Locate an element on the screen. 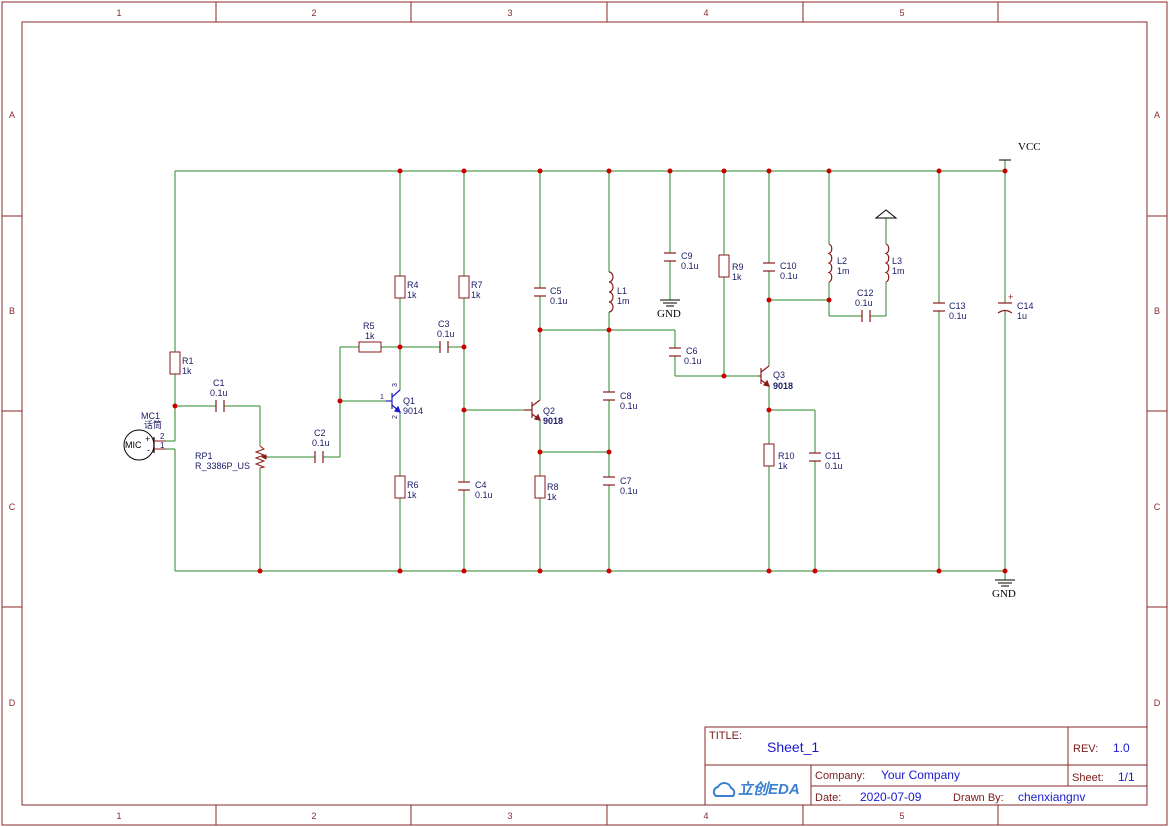 Image resolution: width=1169 pixels, height=827 pixels. col-label-bottom: 2 is located at coordinates (313, 816).